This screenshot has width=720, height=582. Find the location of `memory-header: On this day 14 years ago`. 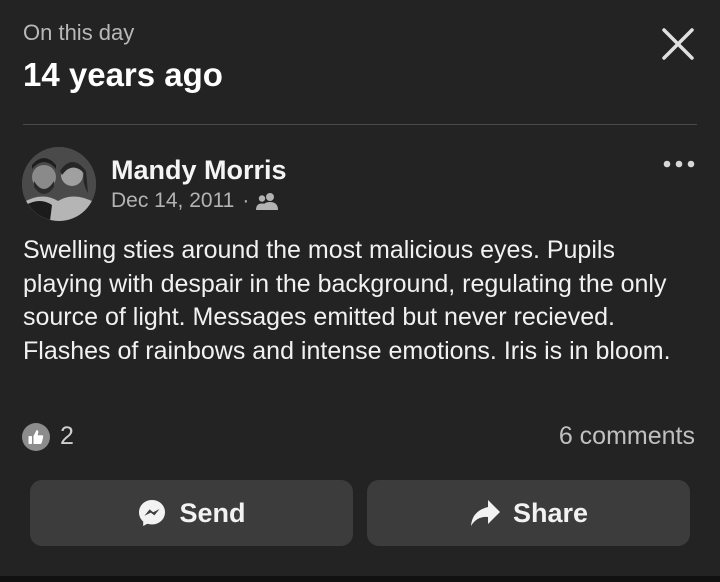

memory-header: On this day 14 years ago is located at coordinates (123, 56).